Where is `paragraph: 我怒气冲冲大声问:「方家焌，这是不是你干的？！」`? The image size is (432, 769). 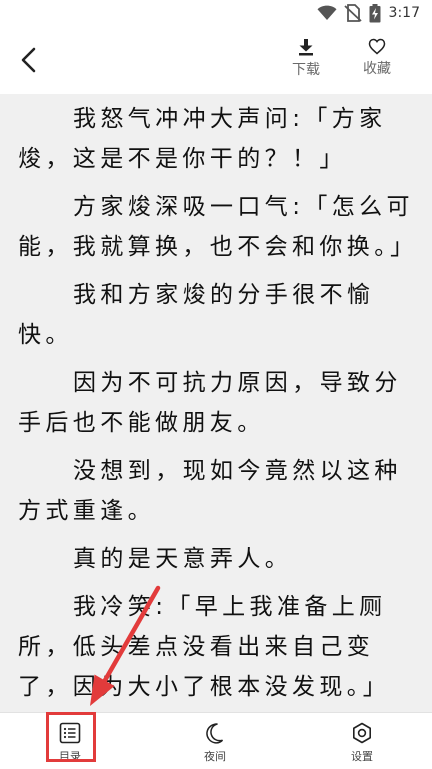 paragraph: 我怒气冲冲大声问:「方家焌，这是不是你干的？！」 is located at coordinates (202, 139).